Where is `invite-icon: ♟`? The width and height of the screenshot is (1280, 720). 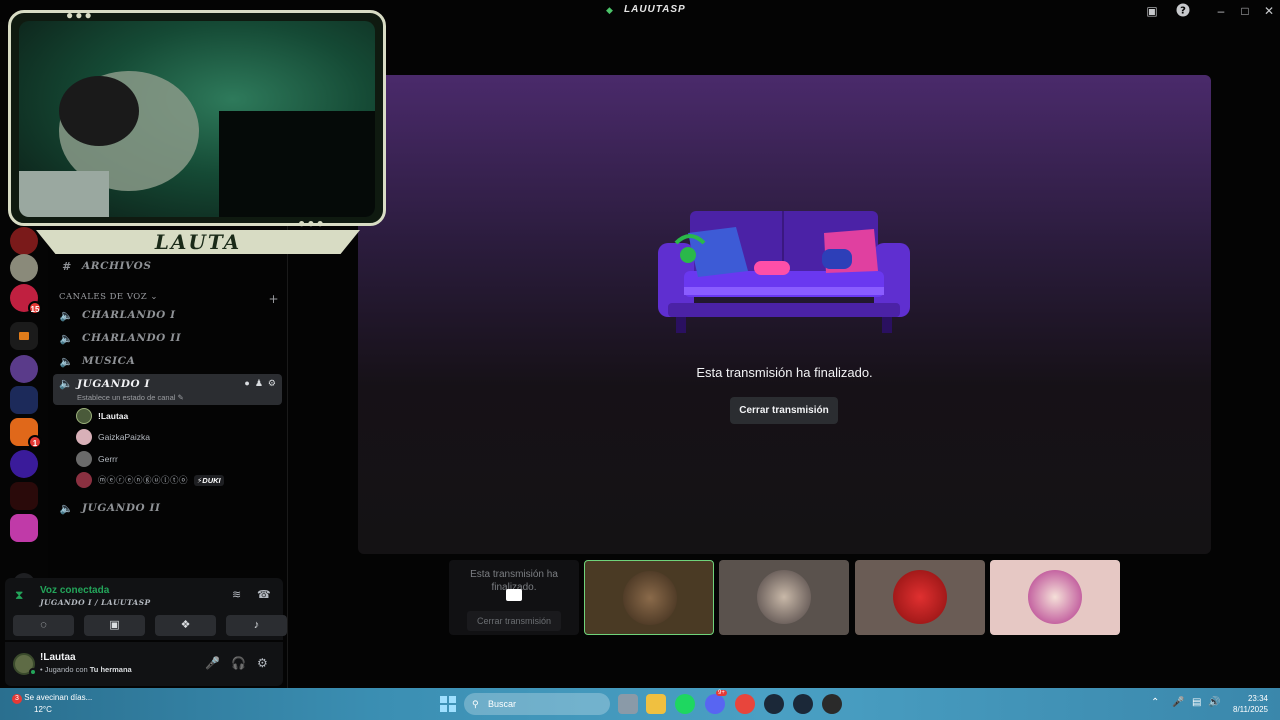
invite-icon: ♟ is located at coordinates (259, 383).